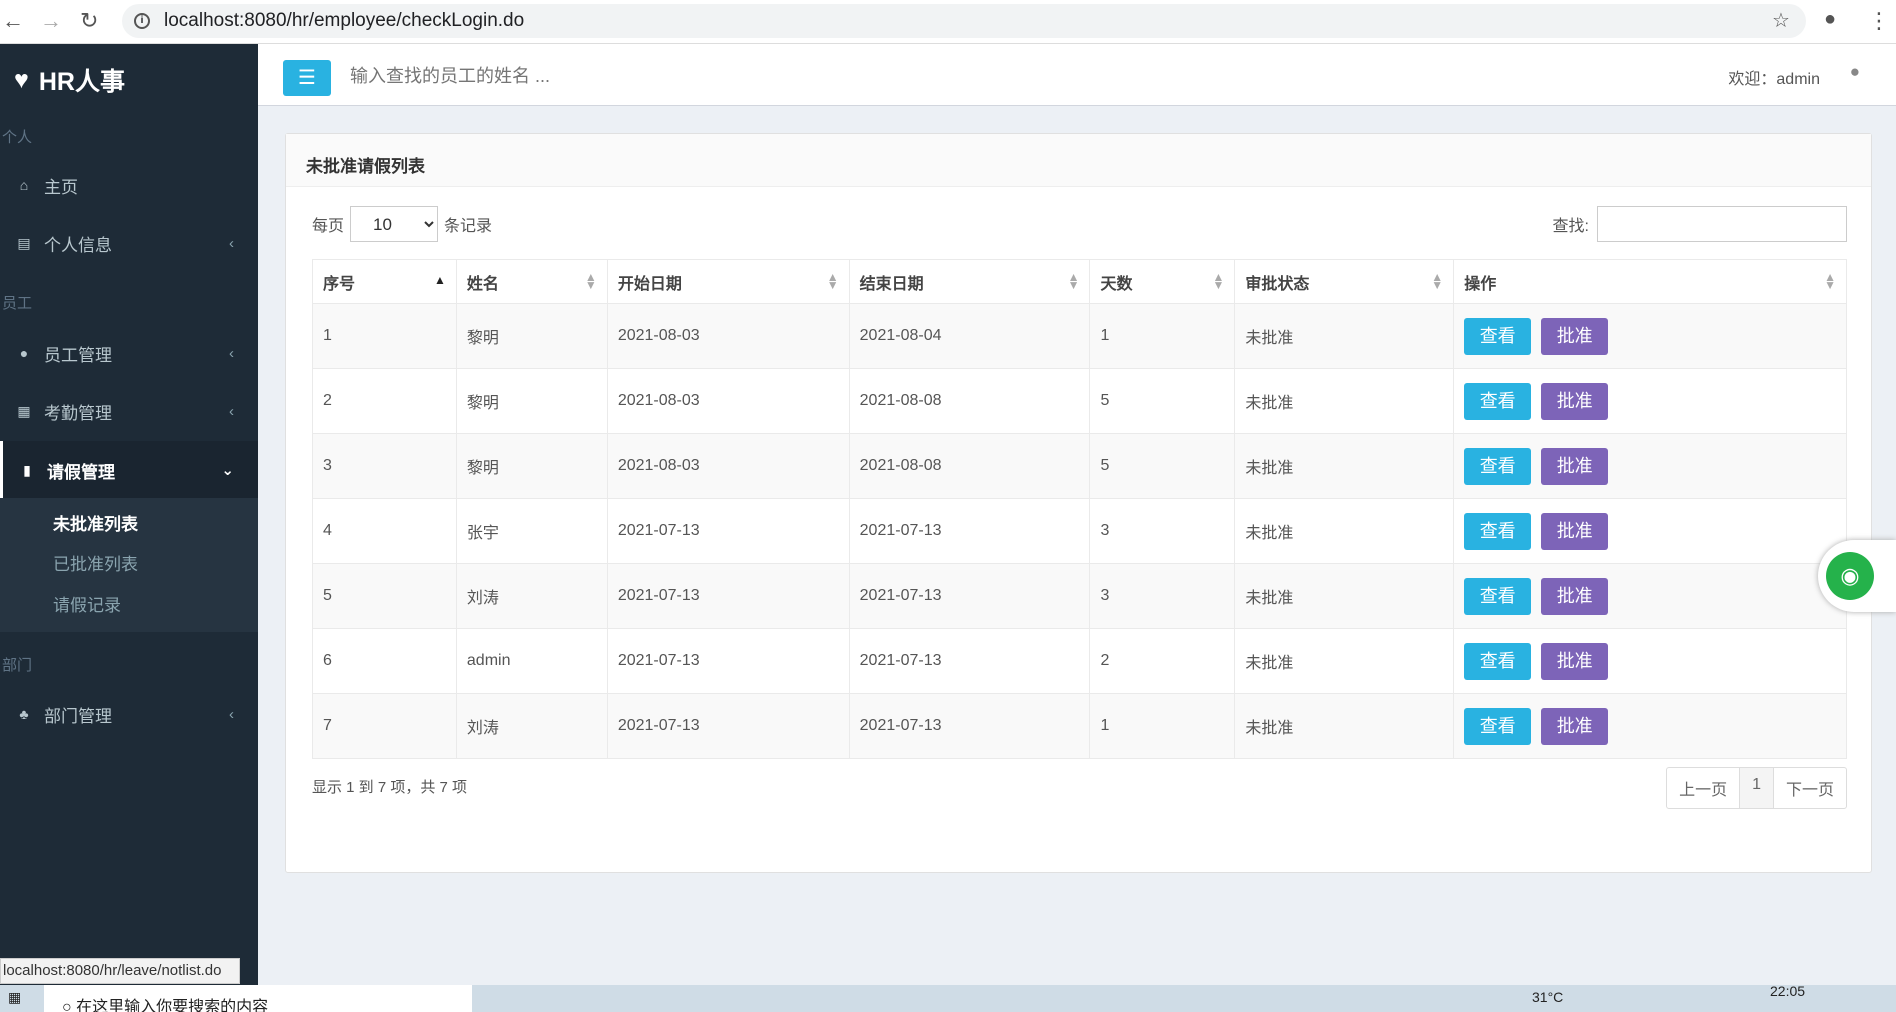  I want to click on star-icon: ☆, so click(1781, 20).